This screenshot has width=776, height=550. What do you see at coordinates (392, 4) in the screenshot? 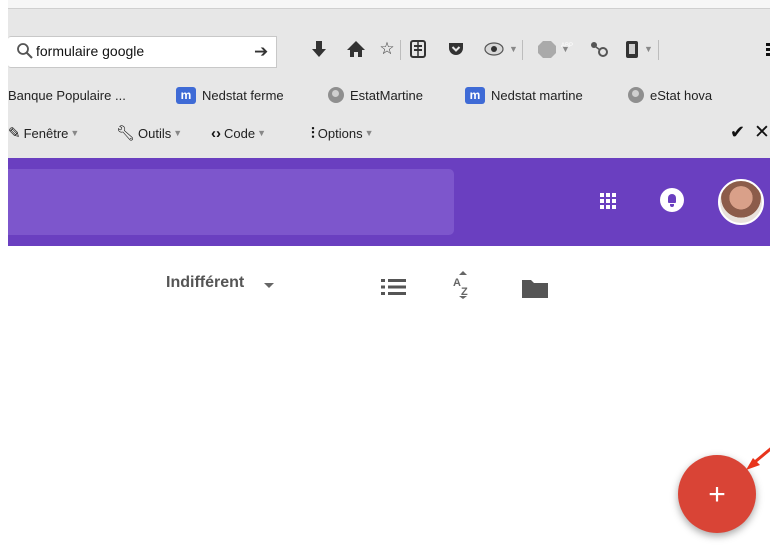
I see `tab-strip-edge` at bounding box center [392, 4].